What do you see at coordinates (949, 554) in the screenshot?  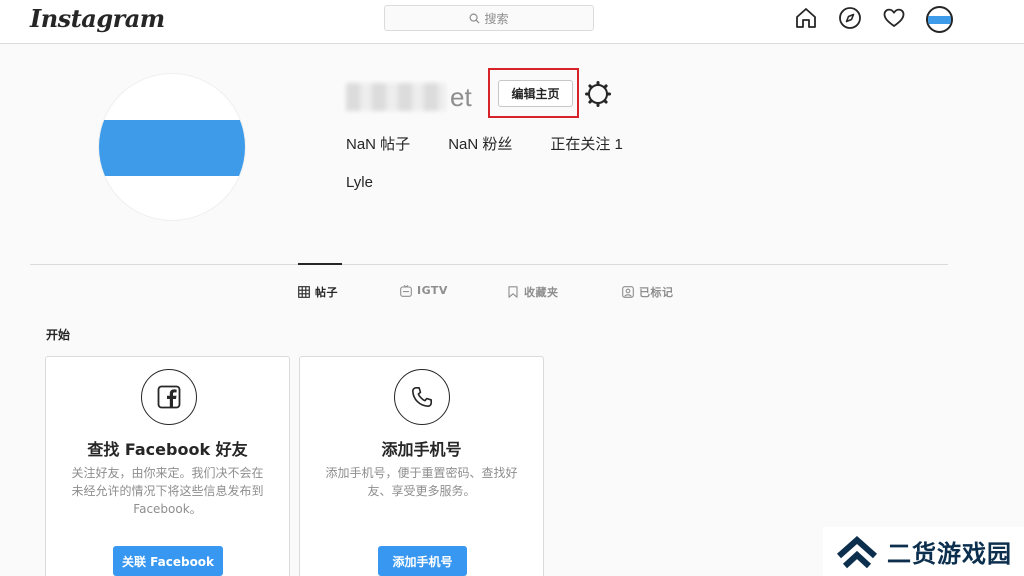 I see `watermark-text: 二货游戏园` at bounding box center [949, 554].